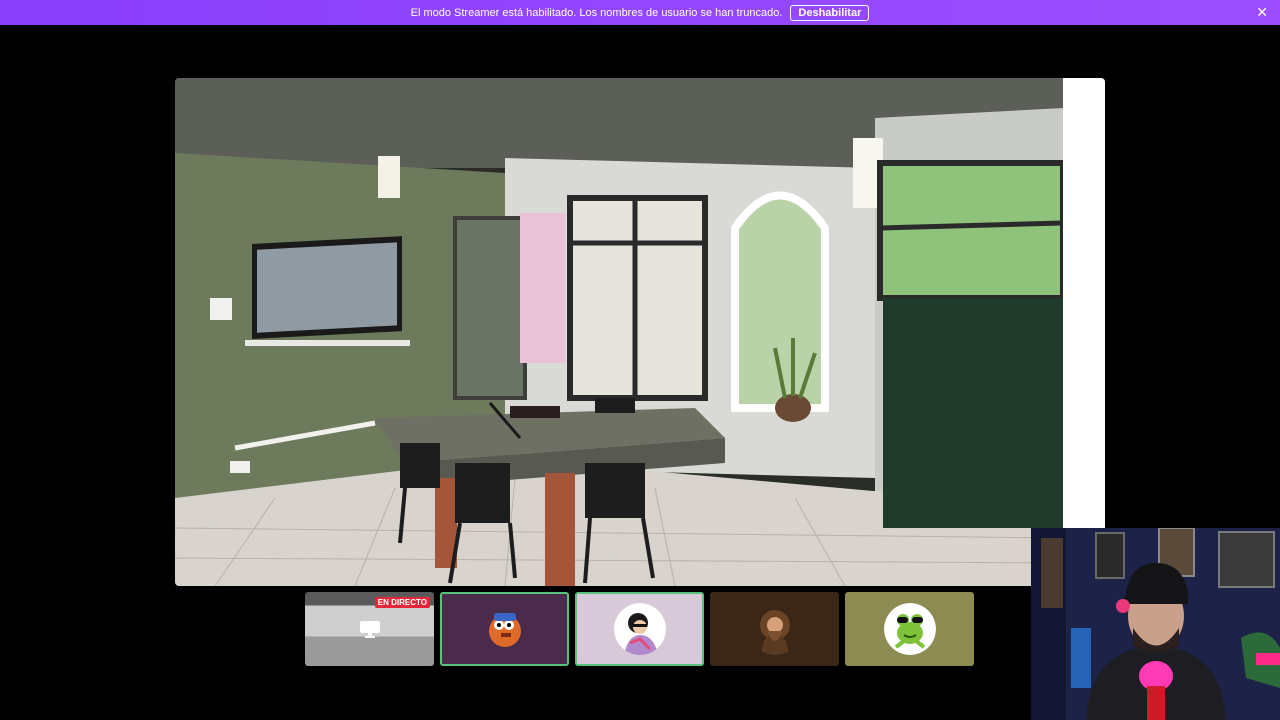  What do you see at coordinates (1262, 12) in the screenshot?
I see `close-icon: ✕` at bounding box center [1262, 12].